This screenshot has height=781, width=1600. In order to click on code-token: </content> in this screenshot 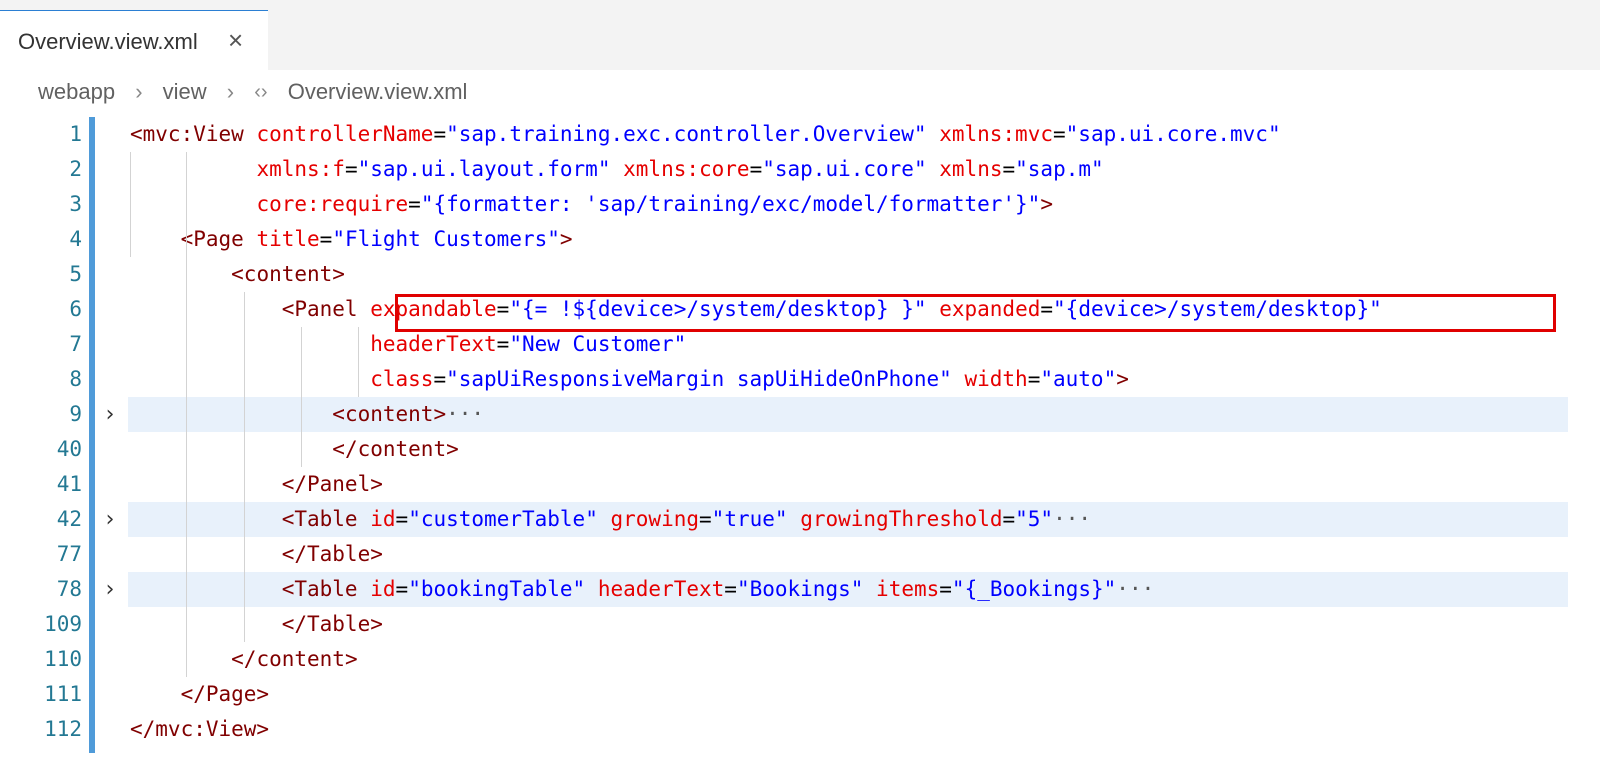, I will do `click(294, 659)`.